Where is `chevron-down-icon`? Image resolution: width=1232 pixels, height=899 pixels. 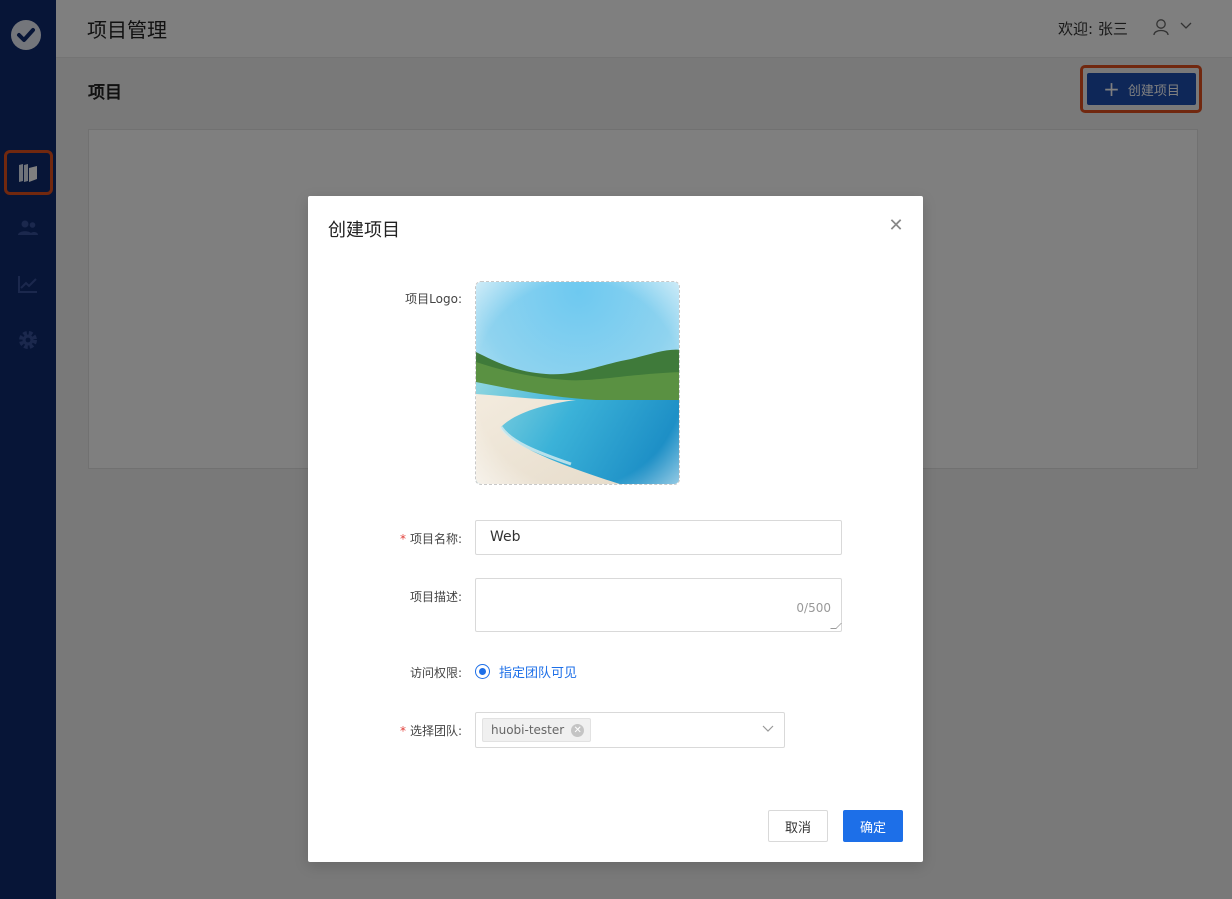 chevron-down-icon is located at coordinates (768, 729).